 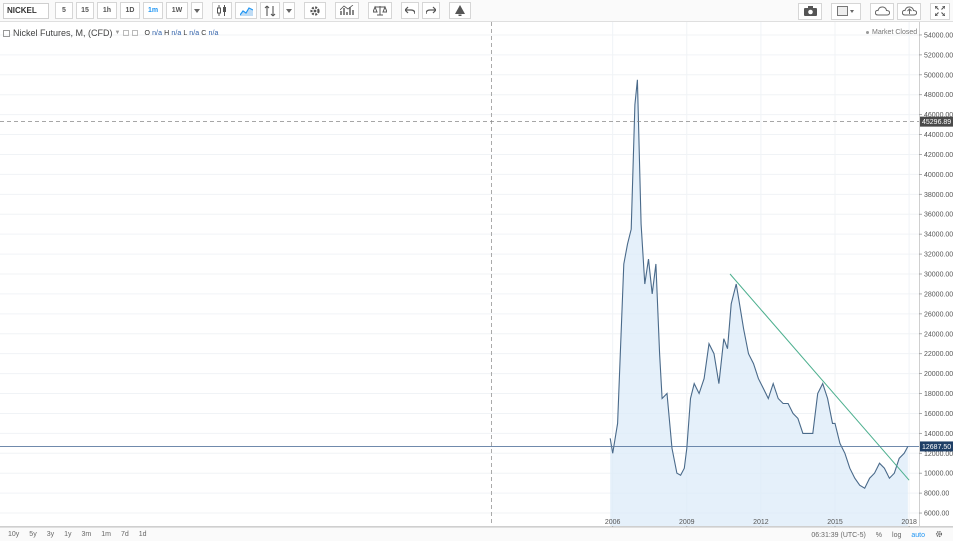 I want to click on redo-button, so click(x=431, y=10).